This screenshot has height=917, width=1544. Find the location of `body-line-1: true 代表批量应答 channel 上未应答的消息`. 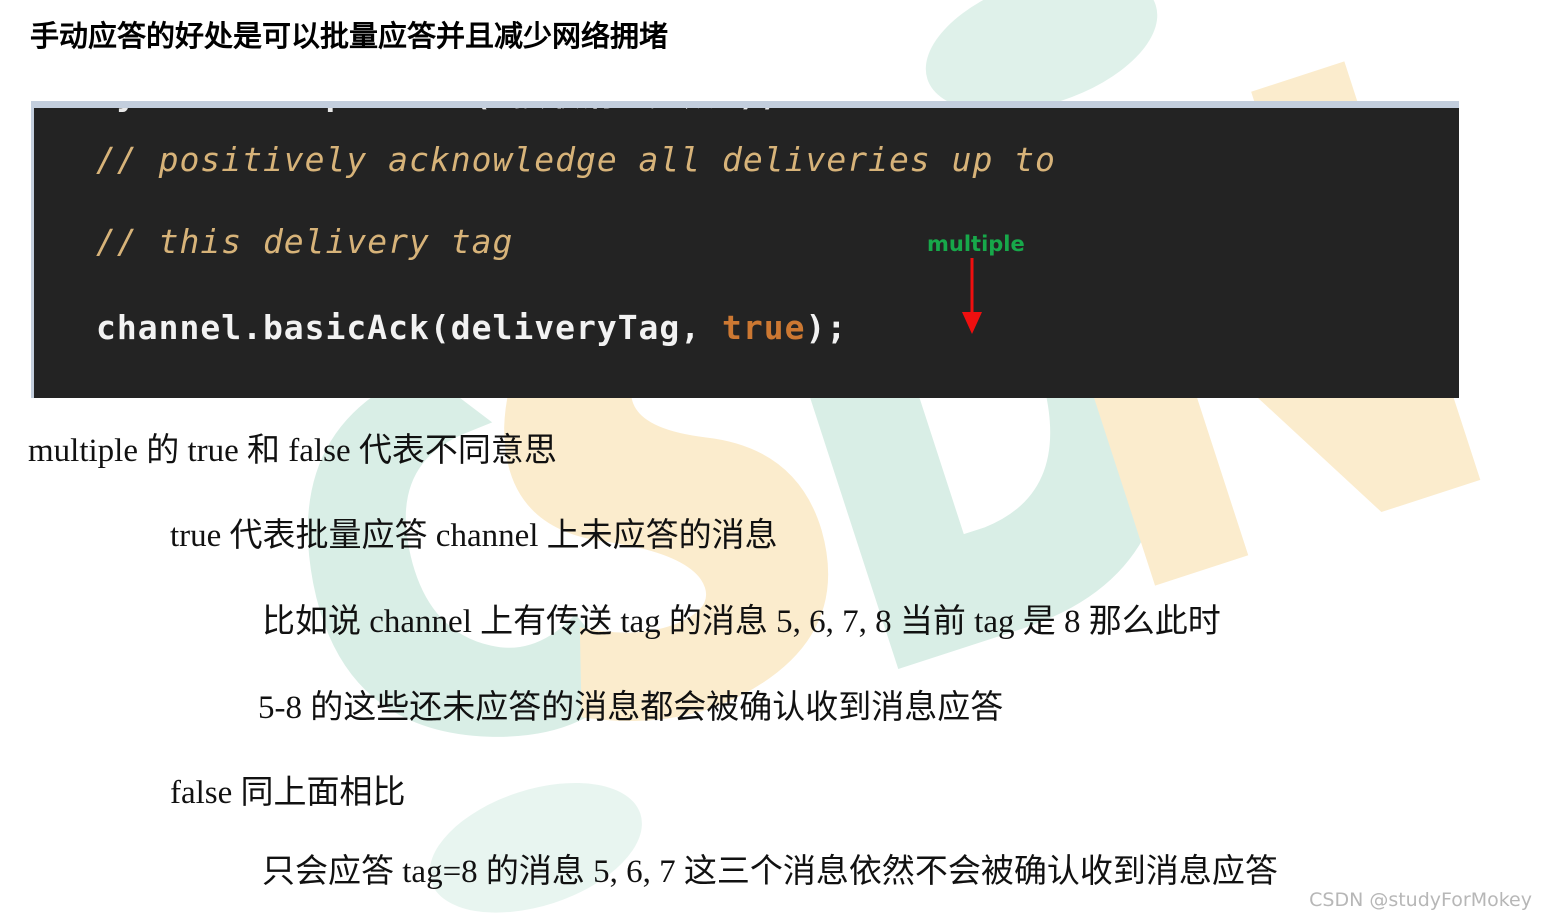

body-line-1: true 代表批量应答 channel 上未应答的消息 is located at coordinates (474, 536).